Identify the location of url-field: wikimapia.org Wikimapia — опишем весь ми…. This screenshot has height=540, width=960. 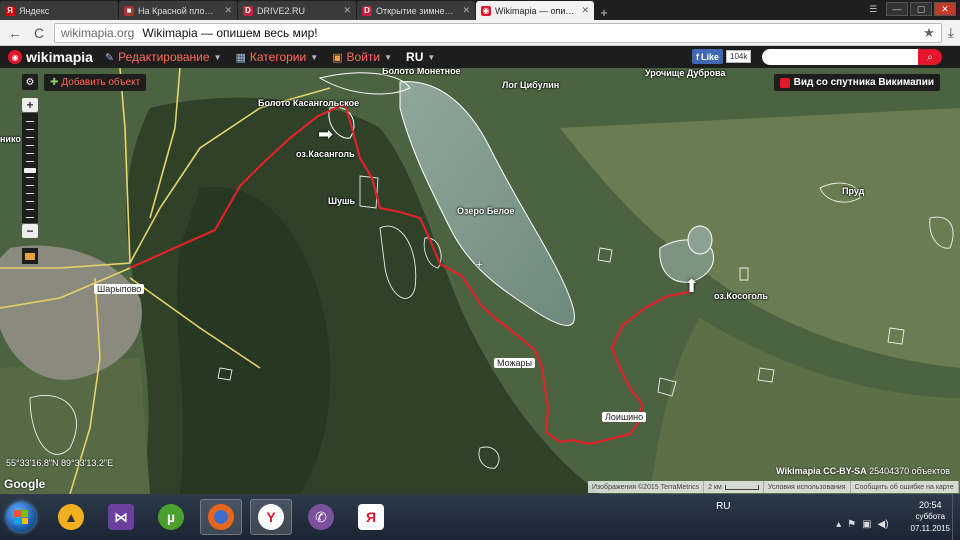
(498, 32).